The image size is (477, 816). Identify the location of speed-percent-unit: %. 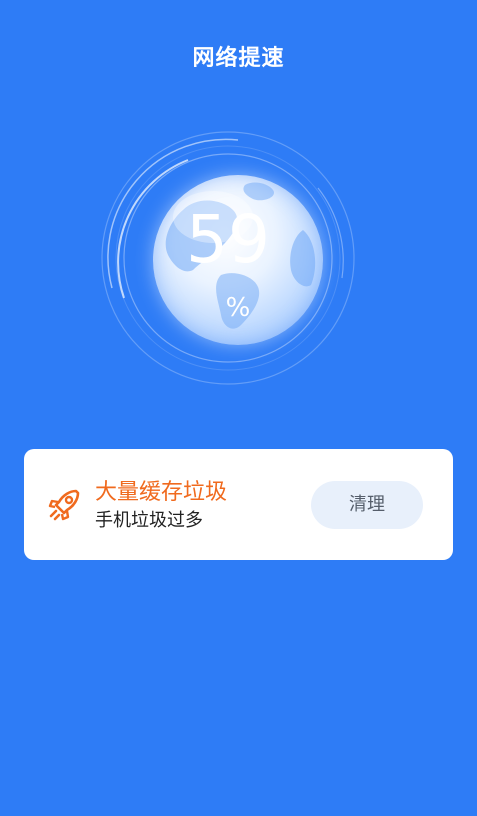
(238, 308).